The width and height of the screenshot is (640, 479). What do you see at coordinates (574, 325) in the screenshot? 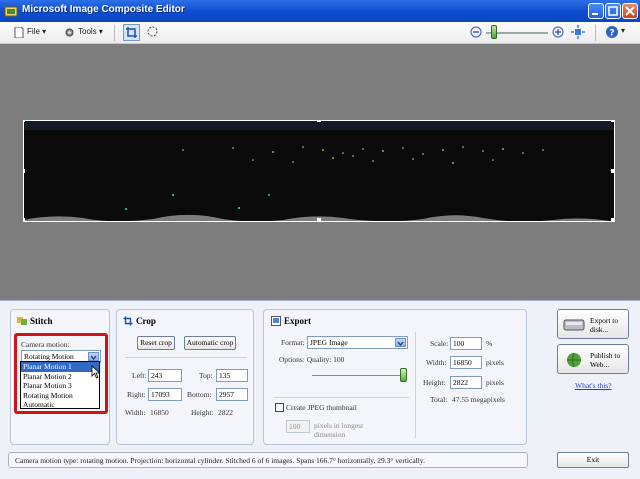
I see `disk-icon` at bounding box center [574, 325].